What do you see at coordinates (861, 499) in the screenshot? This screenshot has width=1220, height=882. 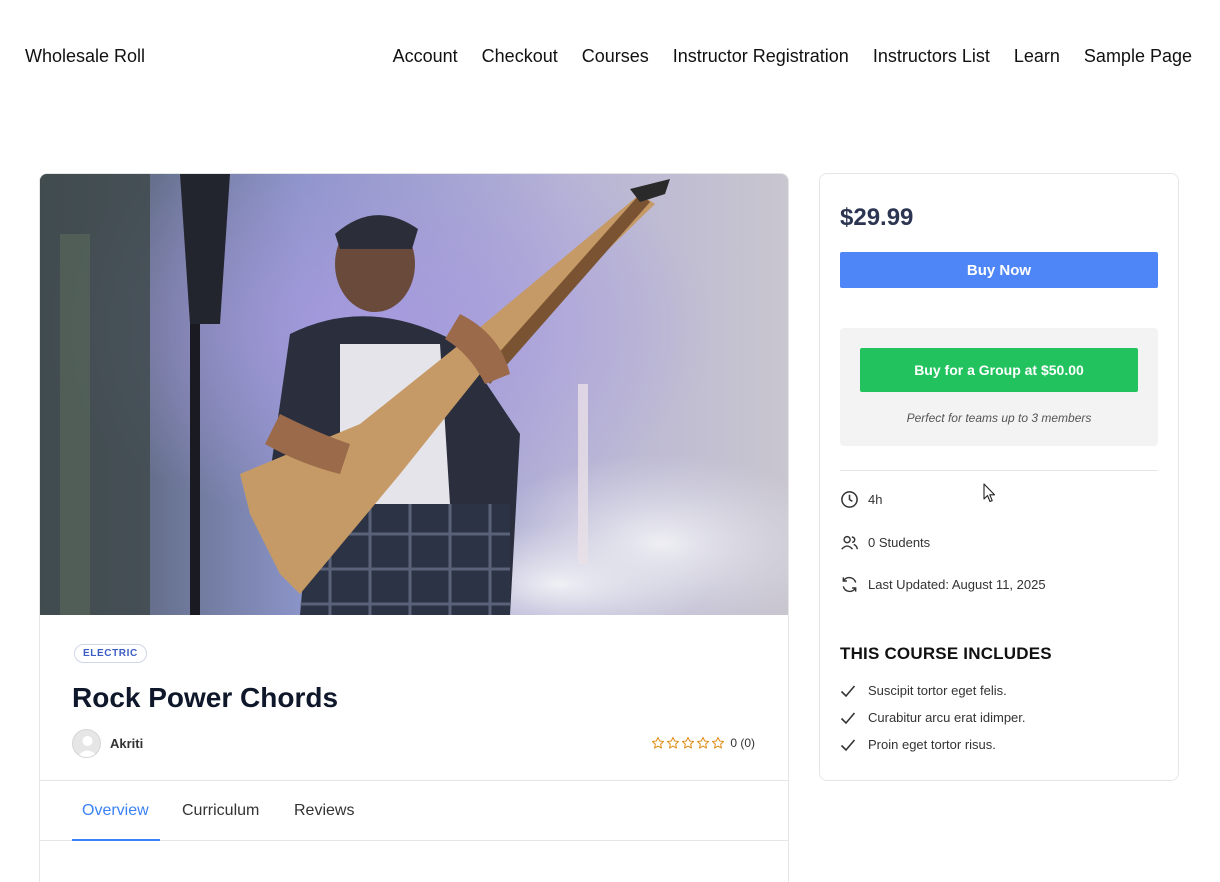 I see `course-duration: 4h` at bounding box center [861, 499].